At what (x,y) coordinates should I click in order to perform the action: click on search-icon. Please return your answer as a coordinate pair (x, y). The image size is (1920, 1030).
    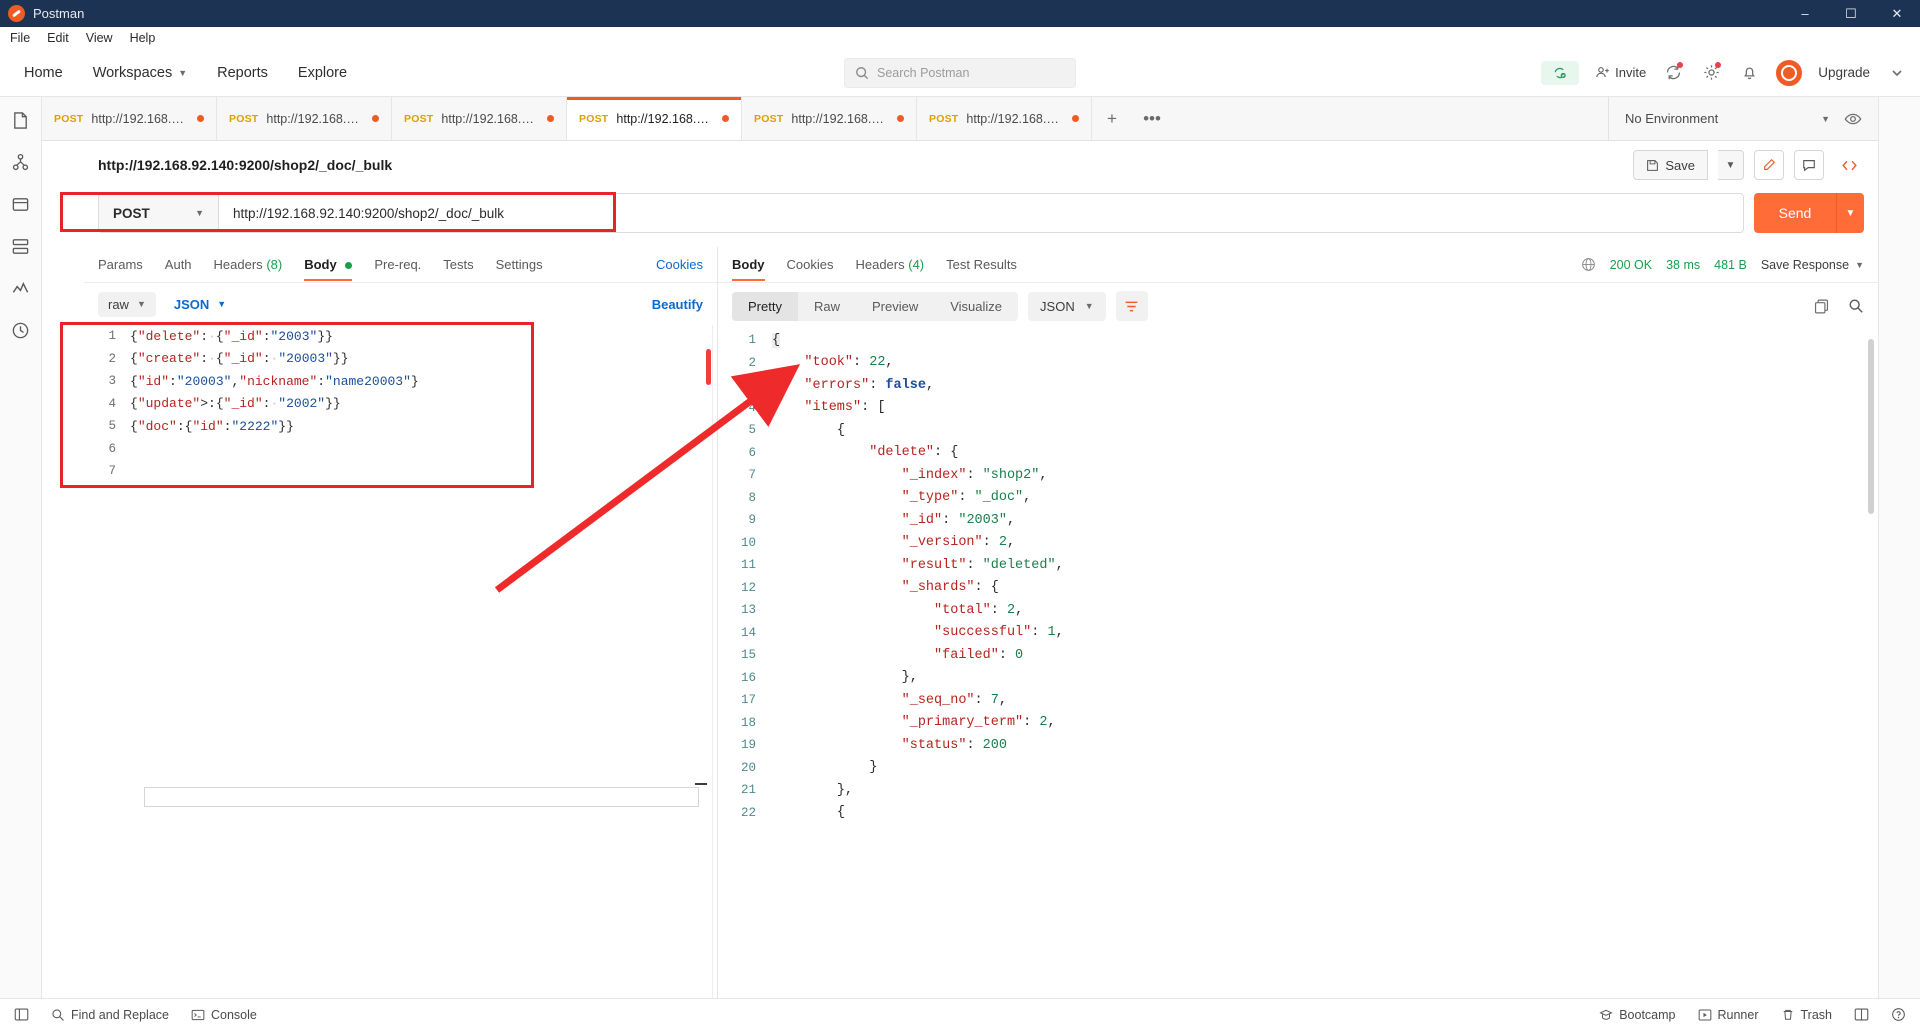
    Looking at the image, I should click on (862, 73).